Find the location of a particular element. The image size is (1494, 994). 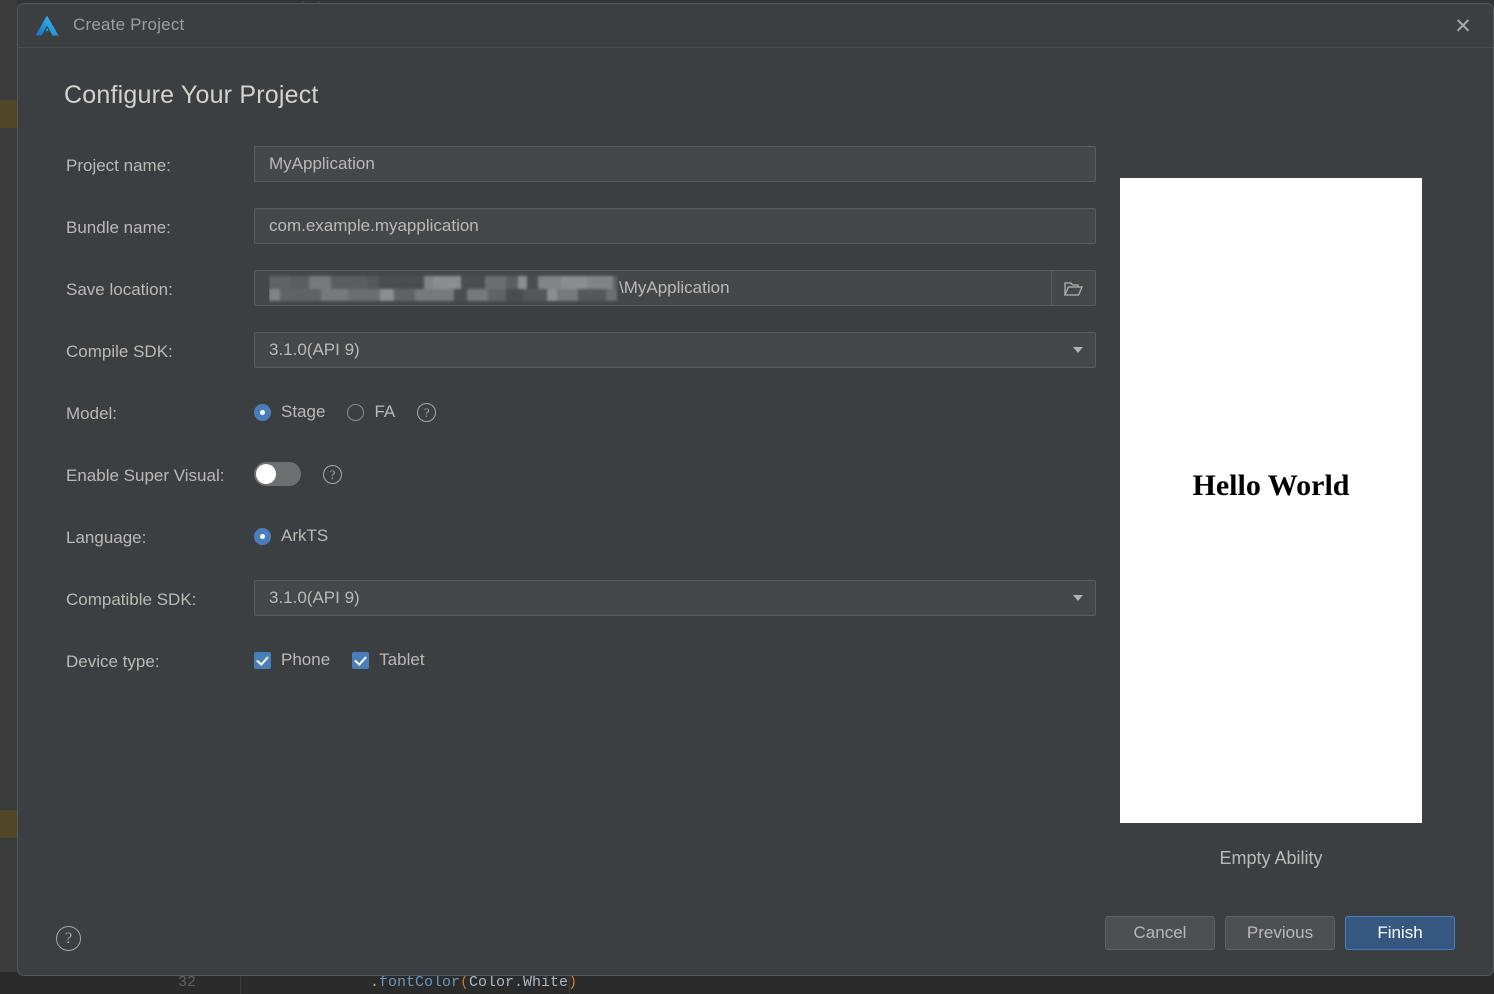

radio-model-fa: FA is located at coordinates (371, 412).